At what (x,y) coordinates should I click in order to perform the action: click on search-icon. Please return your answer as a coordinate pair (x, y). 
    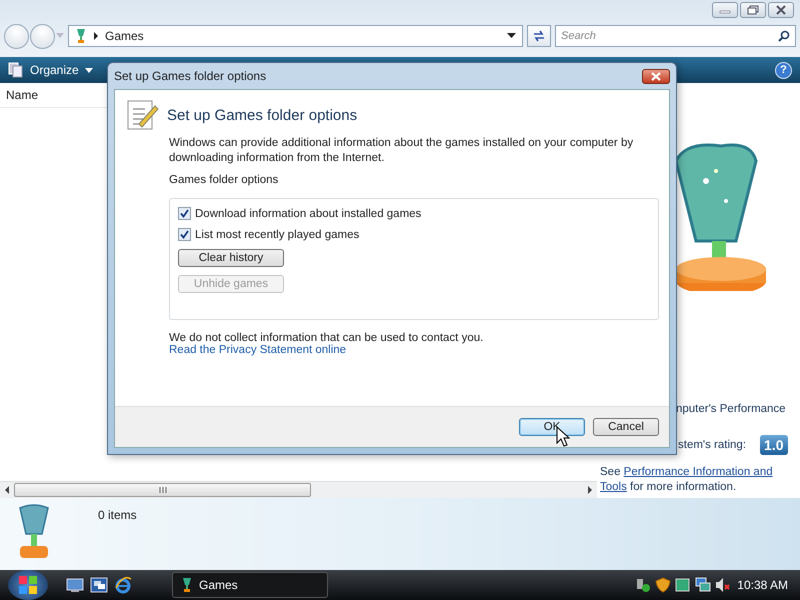
    Looking at the image, I should click on (784, 36).